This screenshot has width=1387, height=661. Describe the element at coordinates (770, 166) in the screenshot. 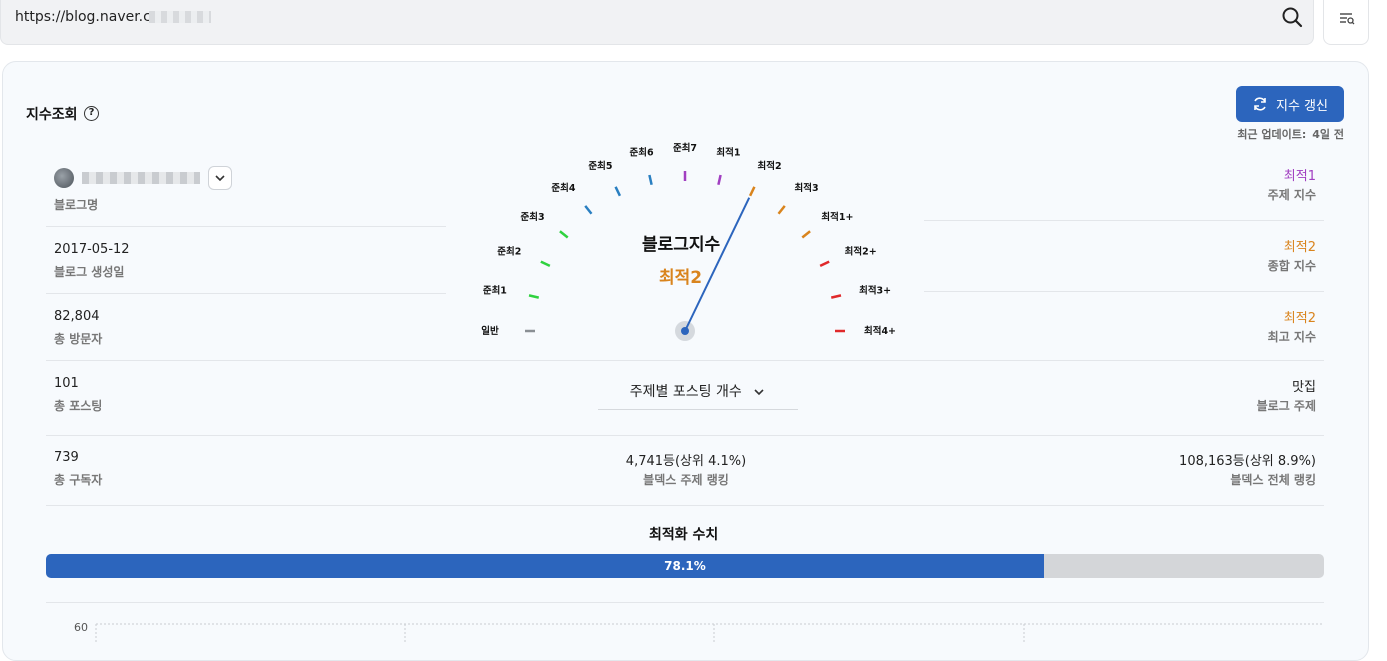

I see `gauge-level-label: 최적2` at that location.